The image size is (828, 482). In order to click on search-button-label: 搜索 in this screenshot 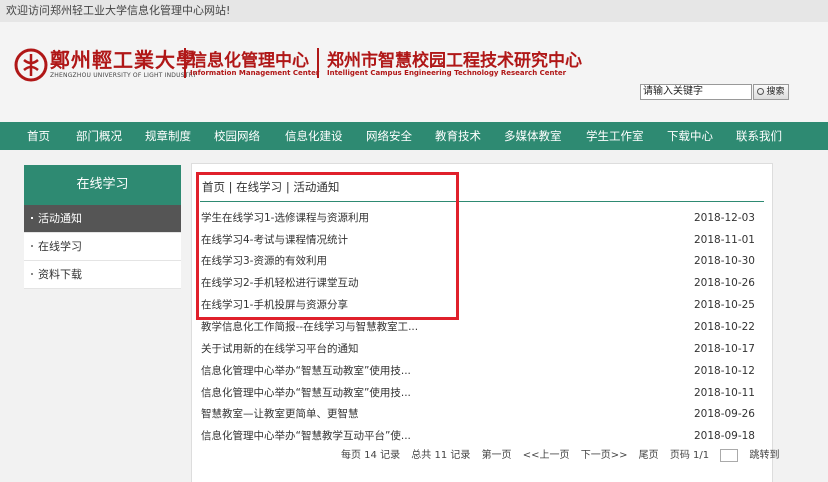, I will do `click(775, 92)`.